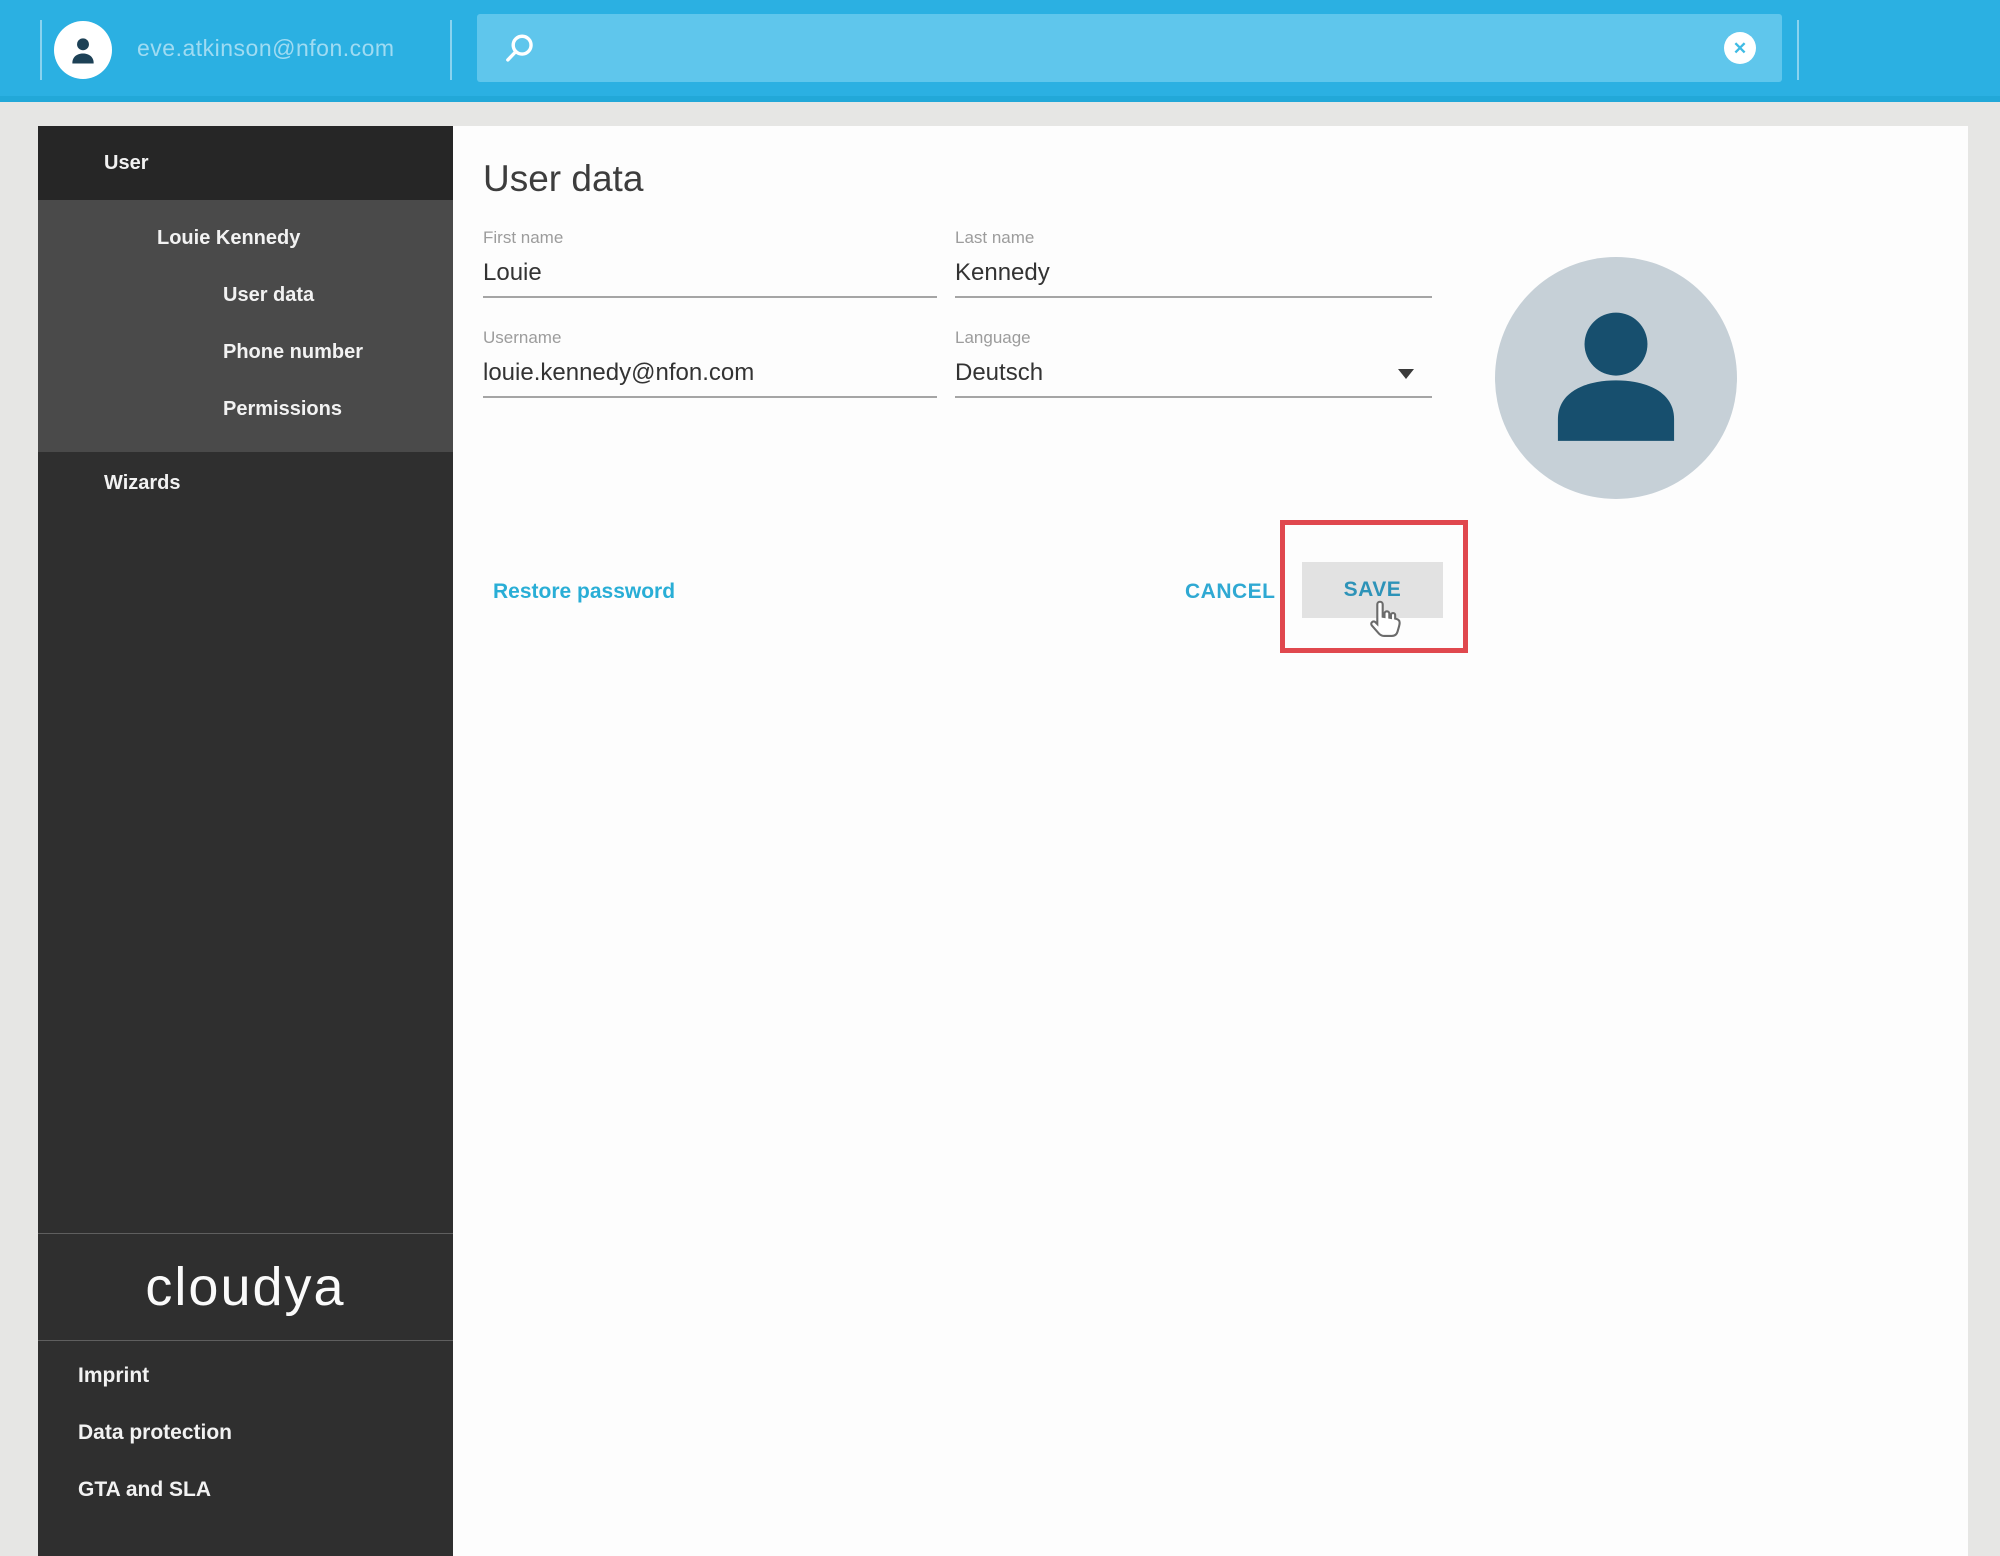  I want to click on account-avatar-button, so click(83, 50).